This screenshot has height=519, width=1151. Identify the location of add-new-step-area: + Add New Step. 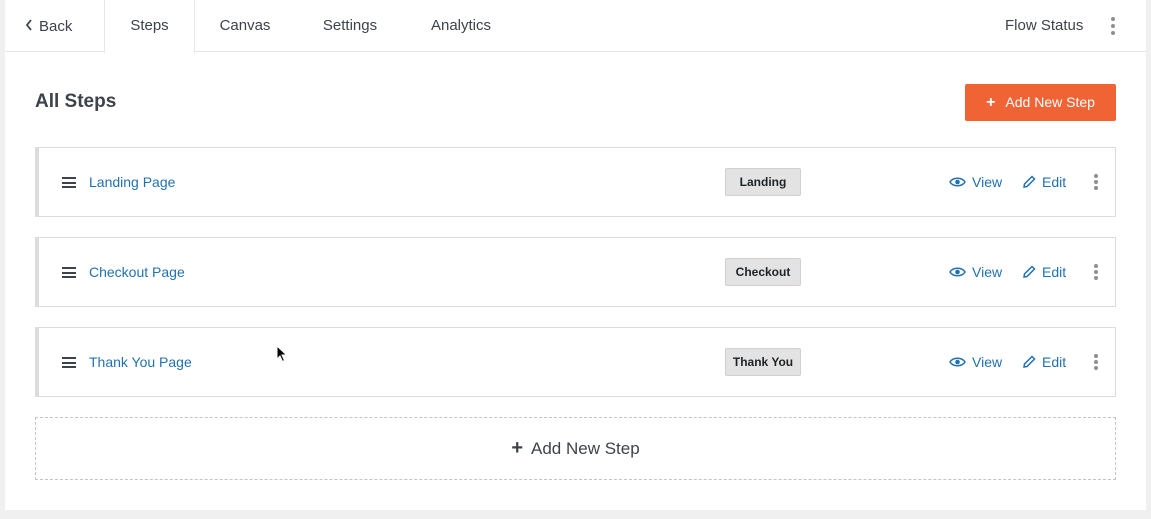
(575, 448).